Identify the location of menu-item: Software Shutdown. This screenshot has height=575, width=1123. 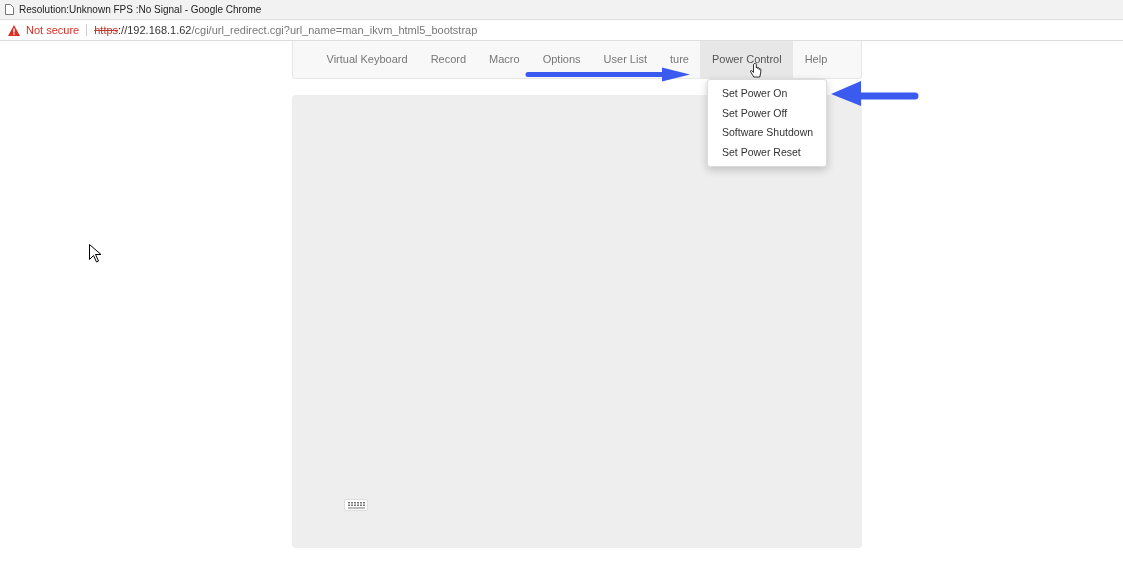
(767, 133).